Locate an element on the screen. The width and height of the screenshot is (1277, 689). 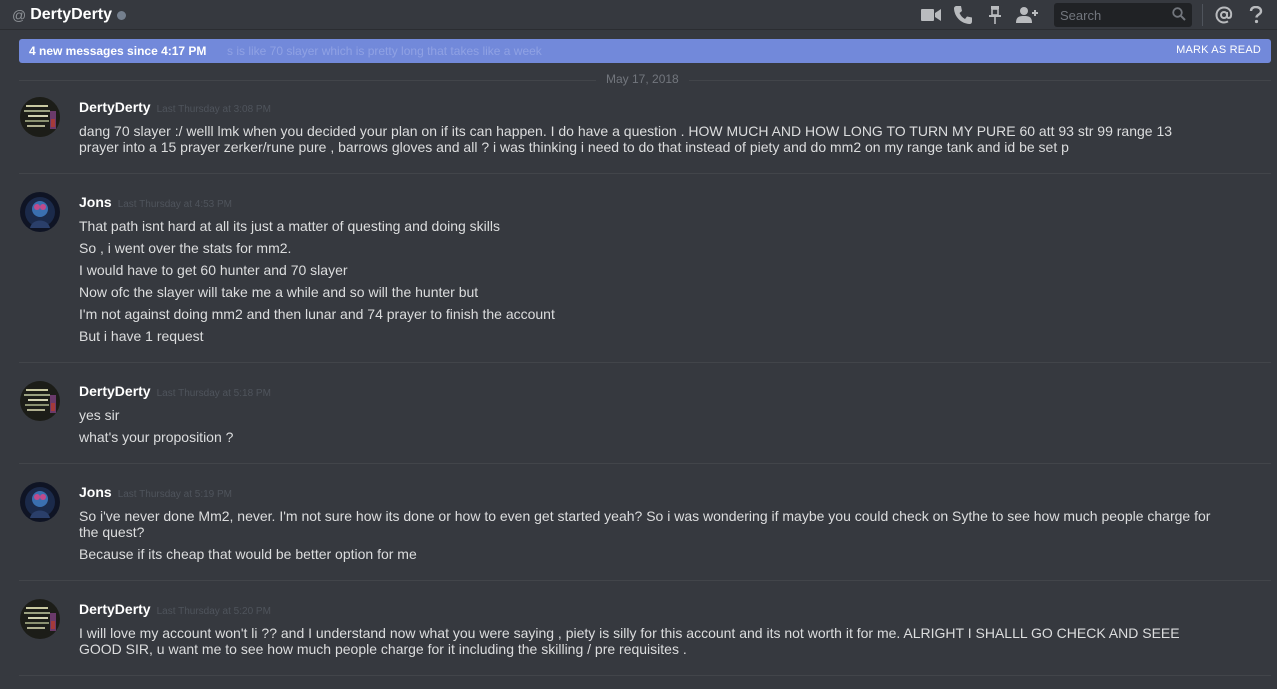
message-author: Jons Last Thursday at 4:53 PM is located at coordinates (155, 202).